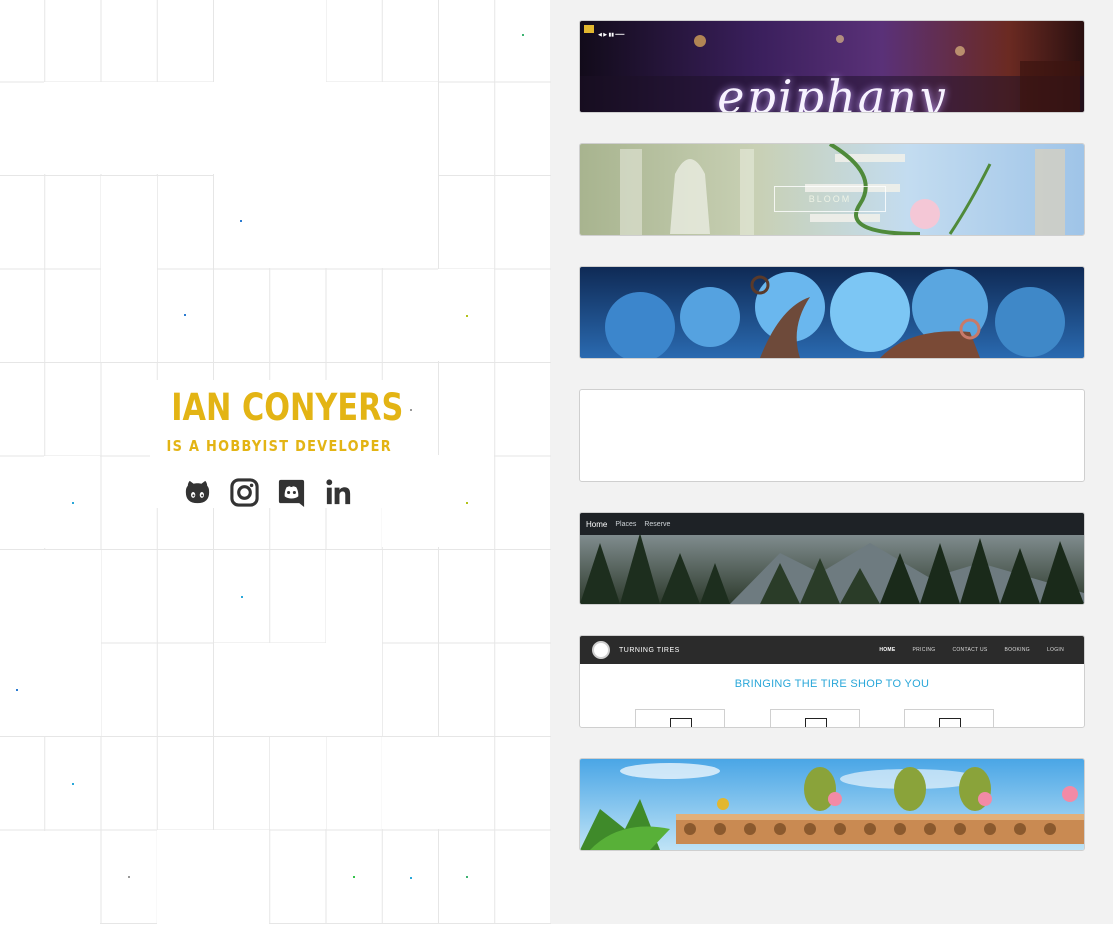 The width and height of the screenshot is (1113, 936). I want to click on project-nav-item: CONTACT US, so click(970, 650).